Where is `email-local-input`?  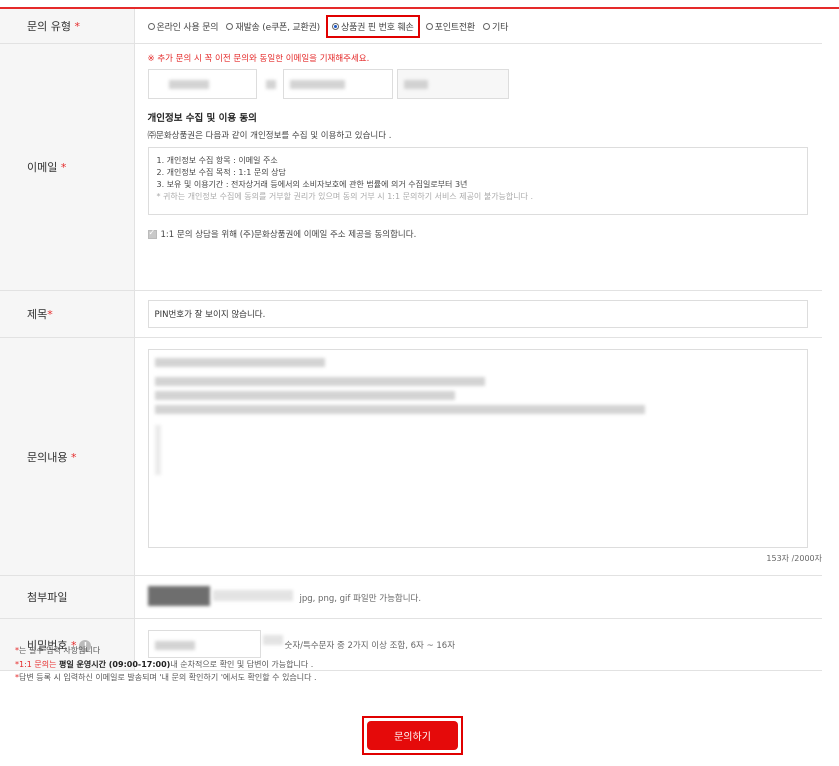
email-local-input is located at coordinates (202, 84).